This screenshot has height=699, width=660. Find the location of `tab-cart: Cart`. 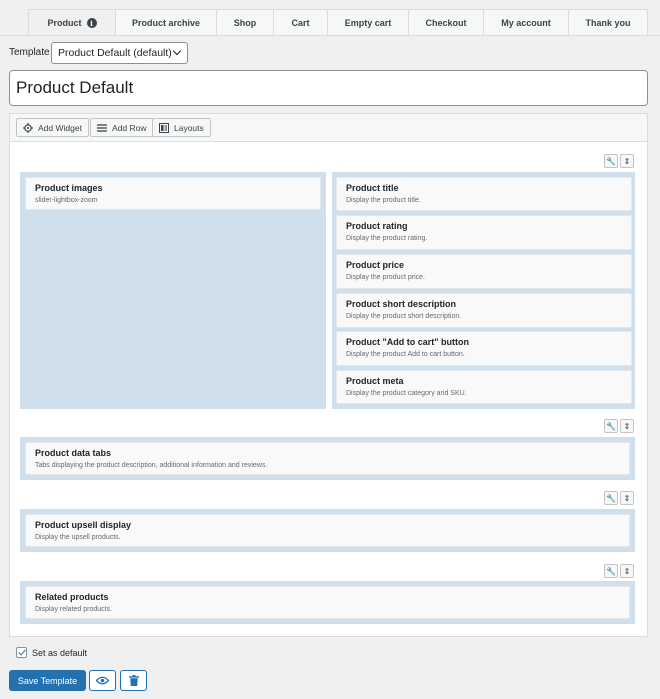

tab-cart: Cart is located at coordinates (300, 22).